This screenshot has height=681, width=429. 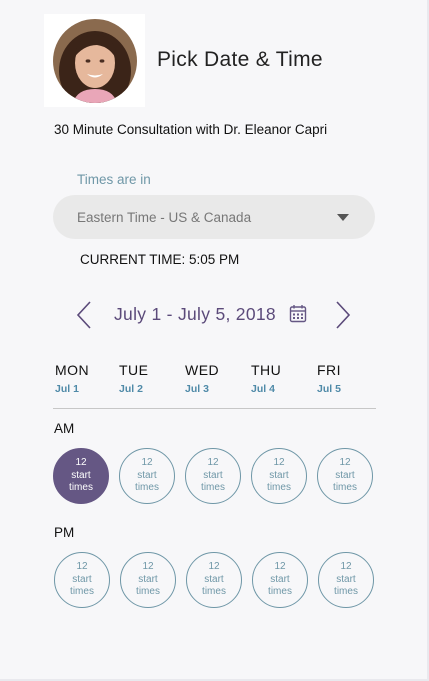 I want to click on slot-pm-mon: 12 start times, so click(x=82, y=580).